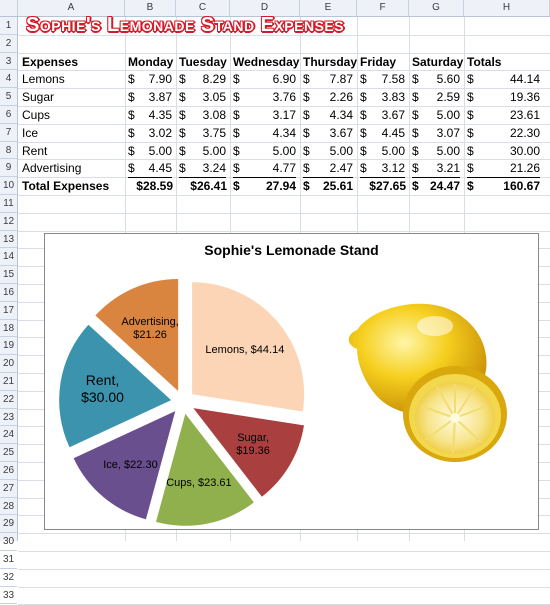 Image resolution: width=550 pixels, height=605 pixels. Describe the element at coordinates (8, 471) in the screenshot. I see `row-header-26: 26` at that location.